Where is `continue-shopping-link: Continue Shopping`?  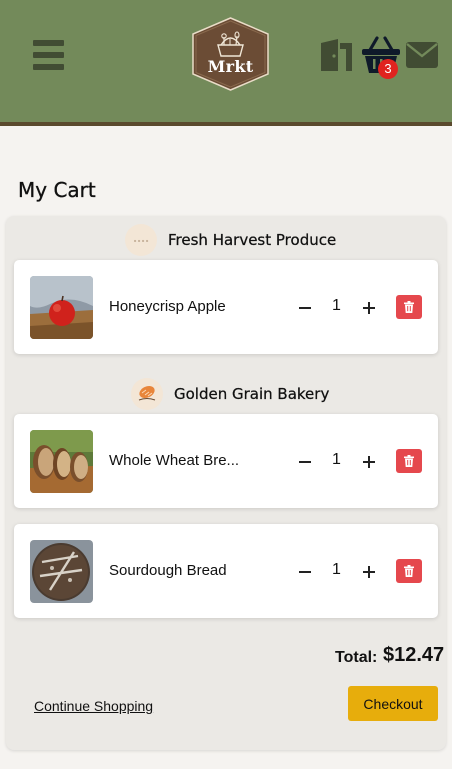 continue-shopping-link: Continue Shopping is located at coordinates (93, 706).